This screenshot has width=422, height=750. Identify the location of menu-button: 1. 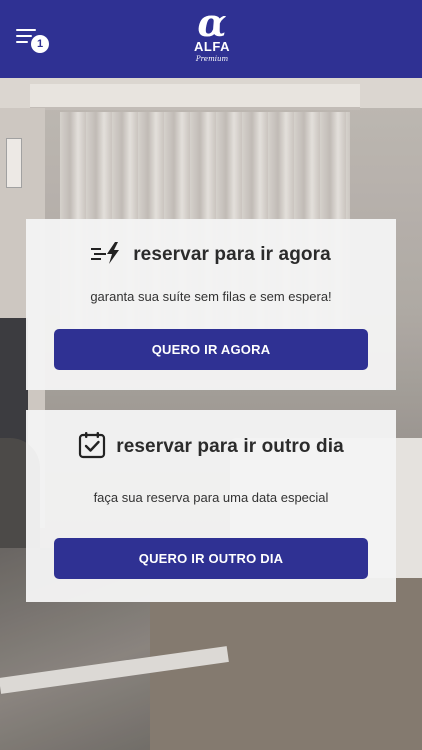
(33, 42).